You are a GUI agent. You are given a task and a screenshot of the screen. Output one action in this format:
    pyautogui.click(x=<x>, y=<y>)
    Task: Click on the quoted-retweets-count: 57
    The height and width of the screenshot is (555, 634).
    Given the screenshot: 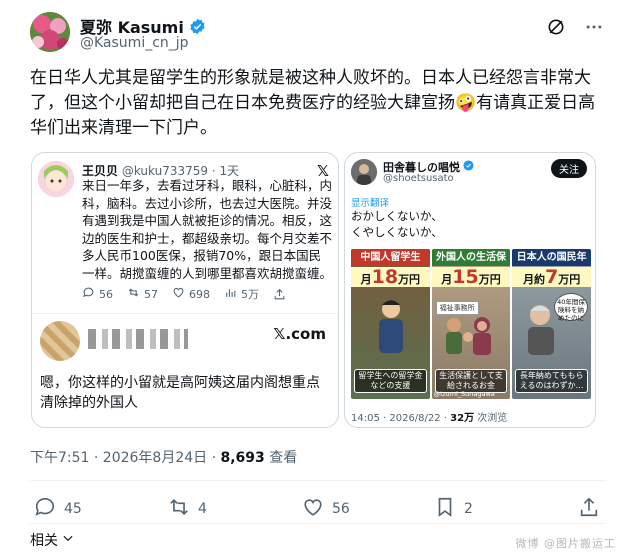 What is the action you would take?
    pyautogui.click(x=151, y=294)
    